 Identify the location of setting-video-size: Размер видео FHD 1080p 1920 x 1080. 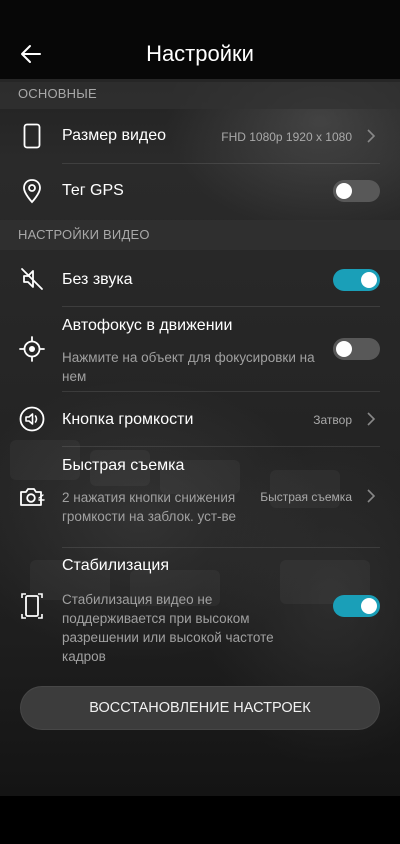
(200, 136).